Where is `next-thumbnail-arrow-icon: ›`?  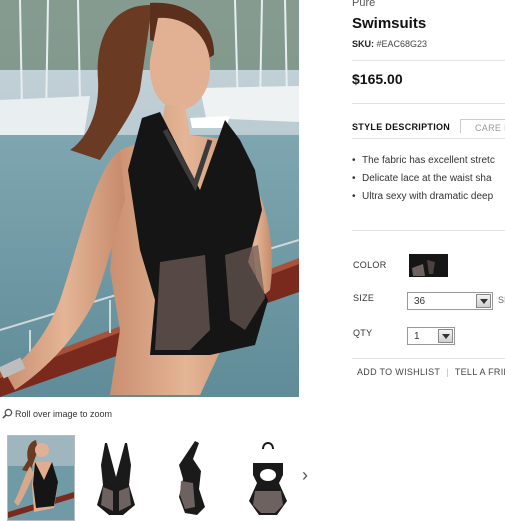 next-thumbnail-arrow-icon: › is located at coordinates (305, 475).